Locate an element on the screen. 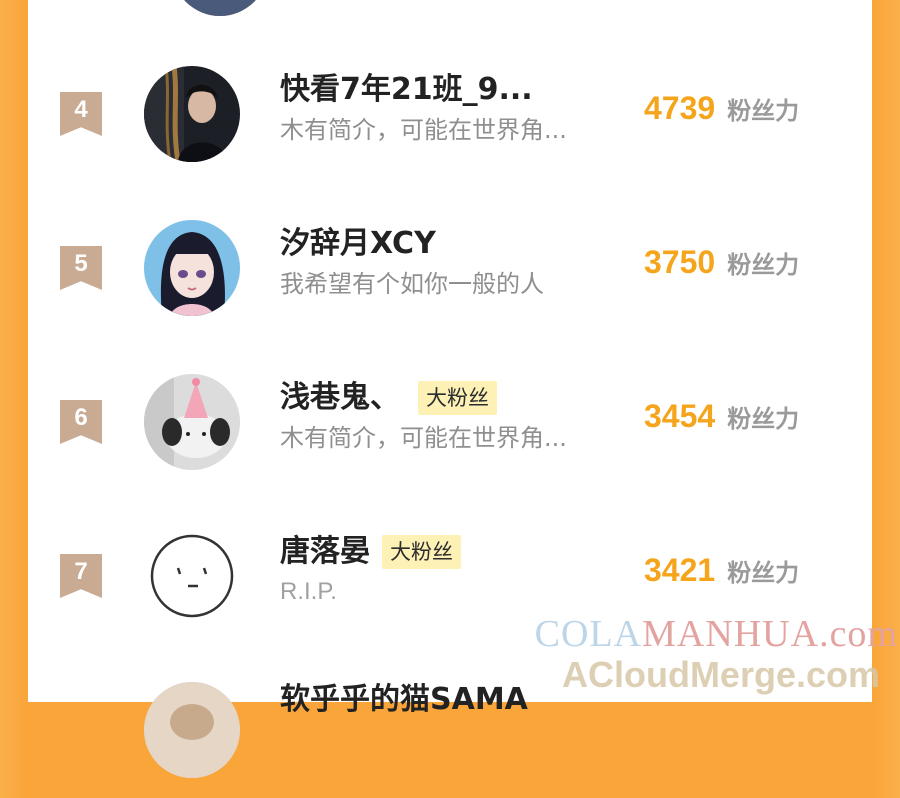 This screenshot has width=900, height=798. user-name: 浅巷鬼、 大粉丝 is located at coordinates (388, 398).